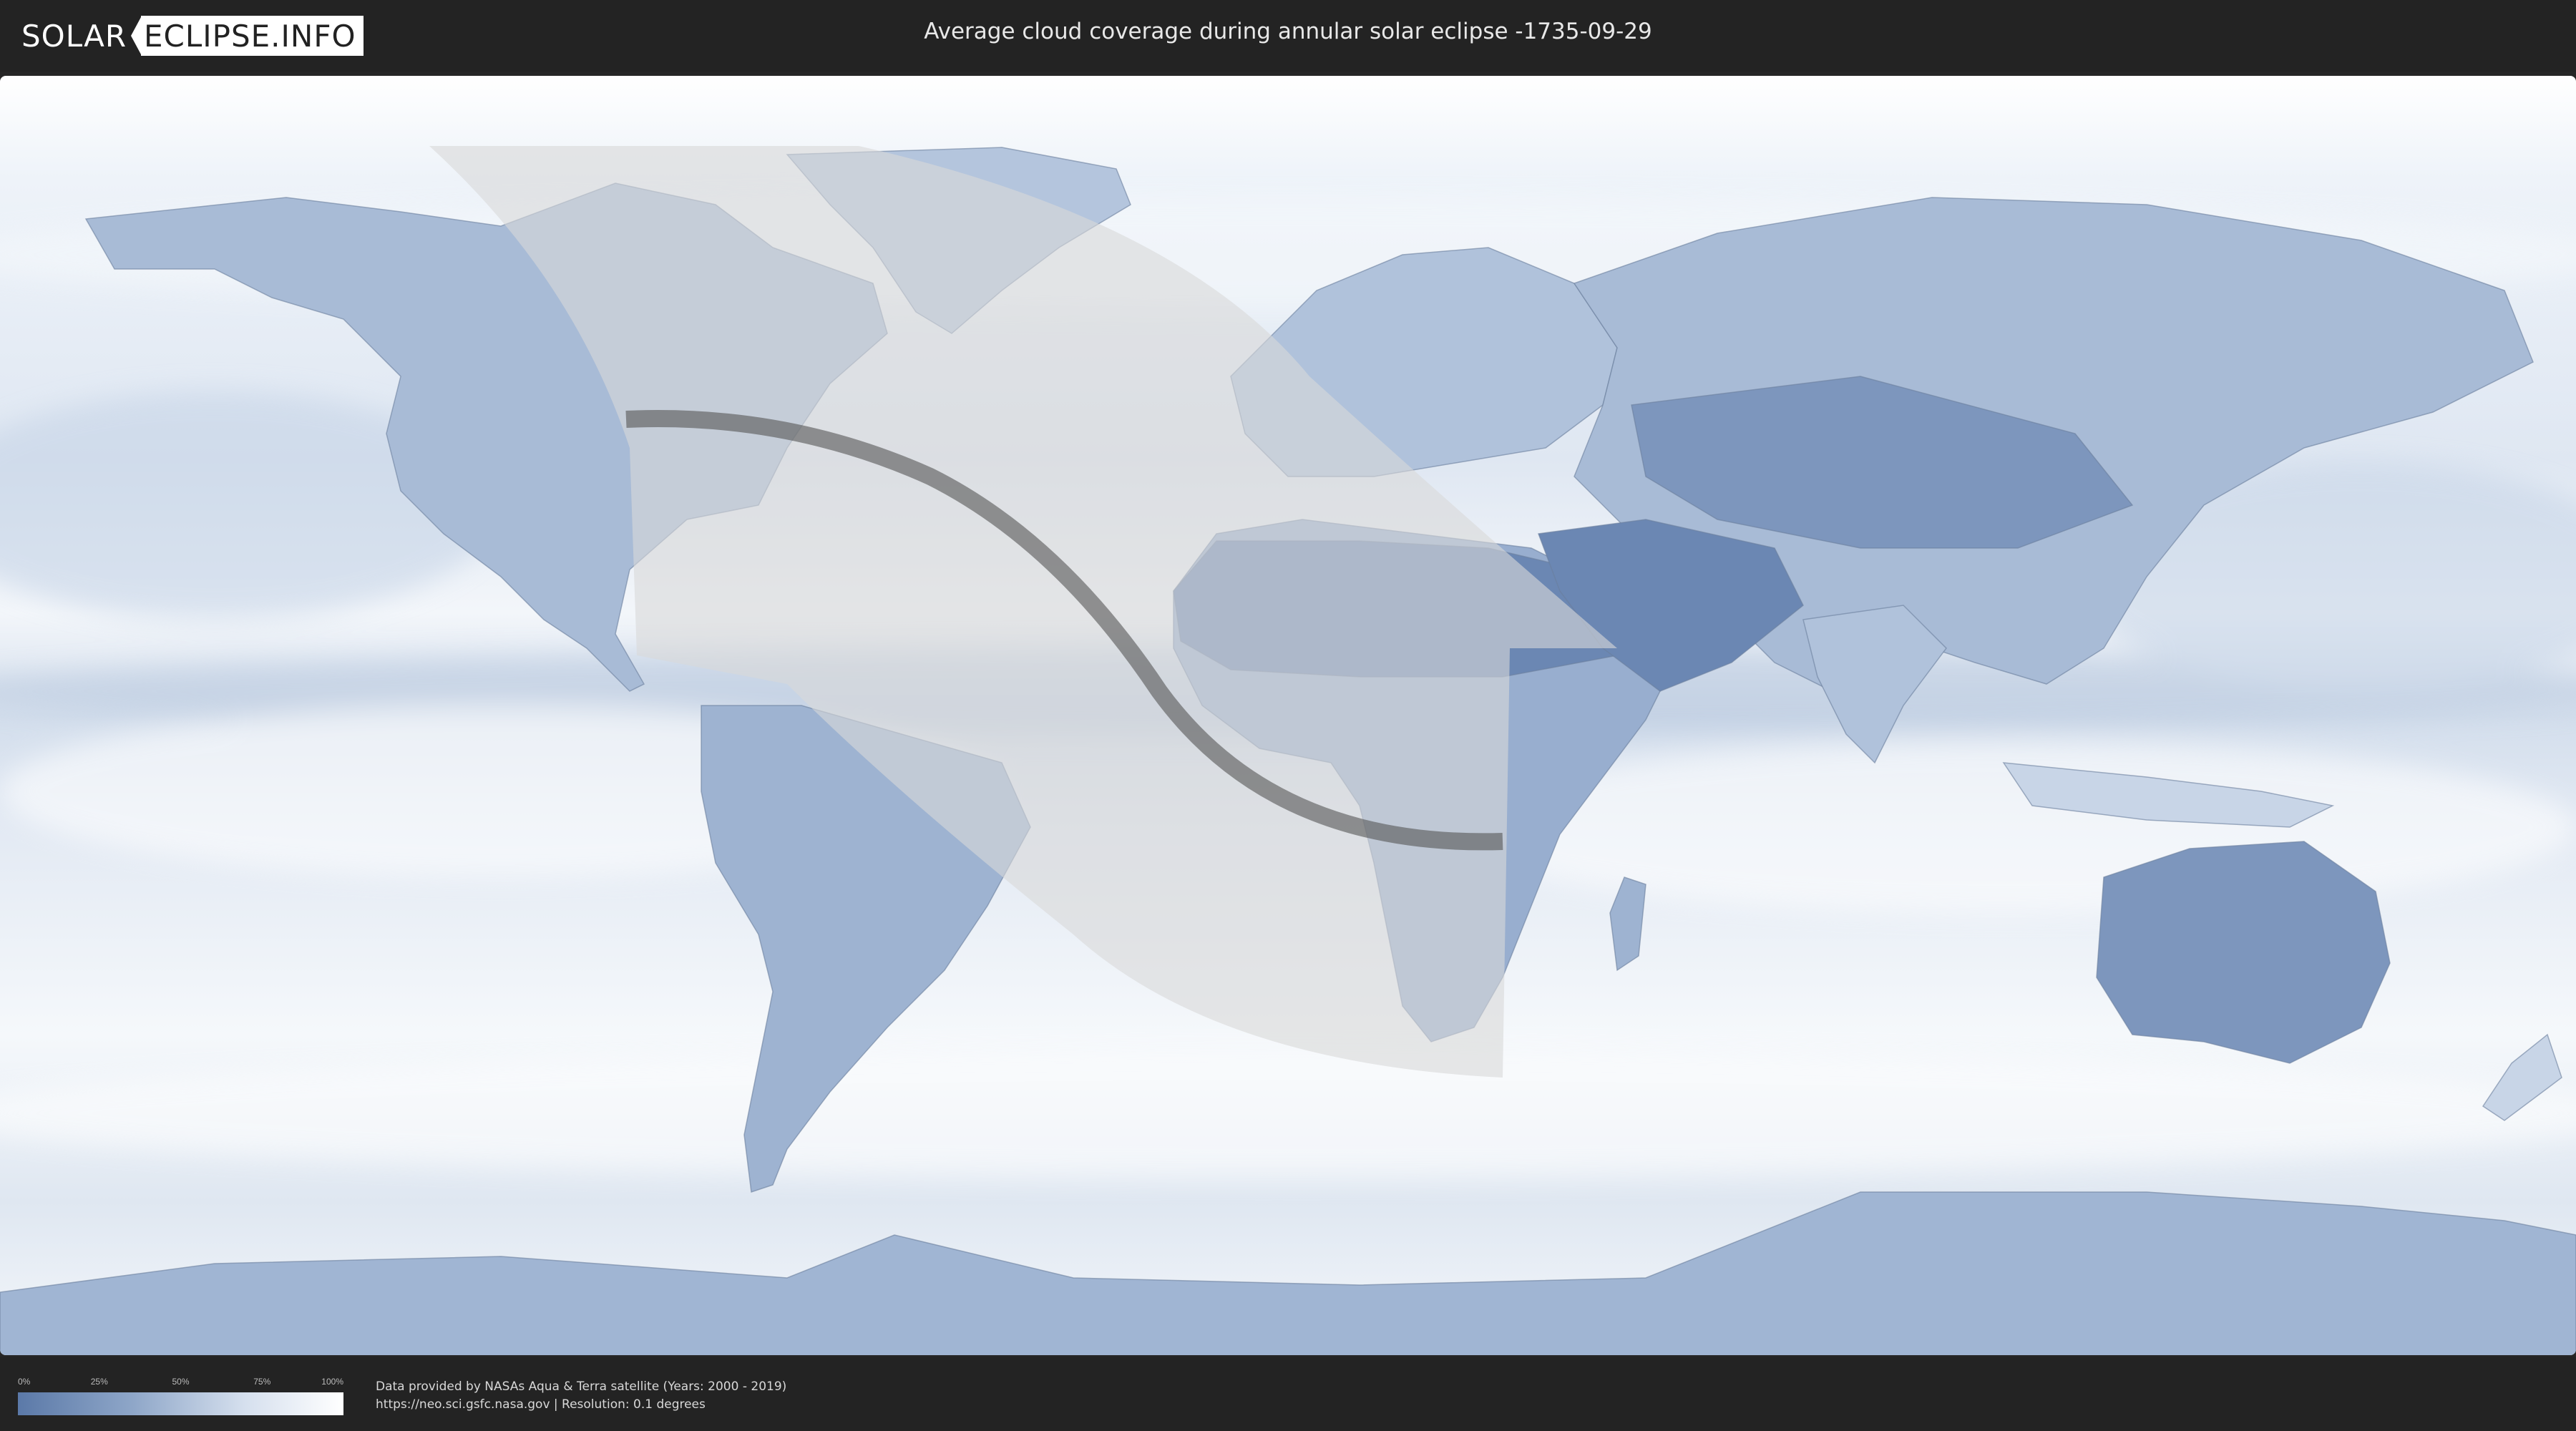 Image resolution: width=2576 pixels, height=1431 pixels. I want to click on australia, so click(2243, 952).